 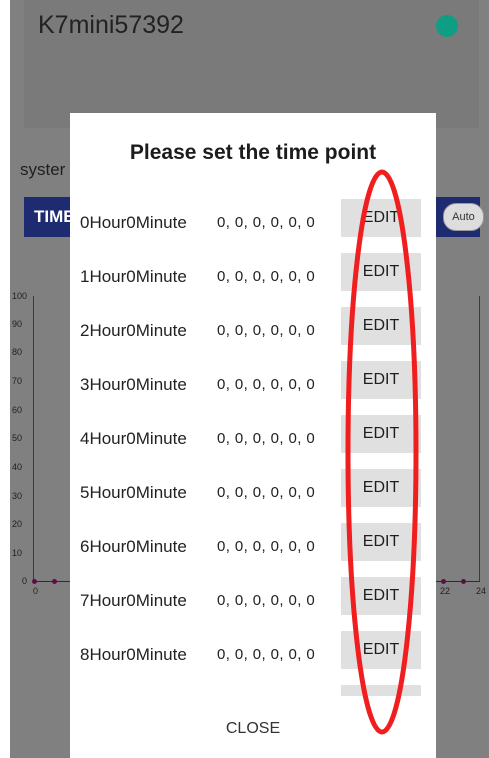 I want to click on auto-toggle: Auto, so click(x=463, y=217).